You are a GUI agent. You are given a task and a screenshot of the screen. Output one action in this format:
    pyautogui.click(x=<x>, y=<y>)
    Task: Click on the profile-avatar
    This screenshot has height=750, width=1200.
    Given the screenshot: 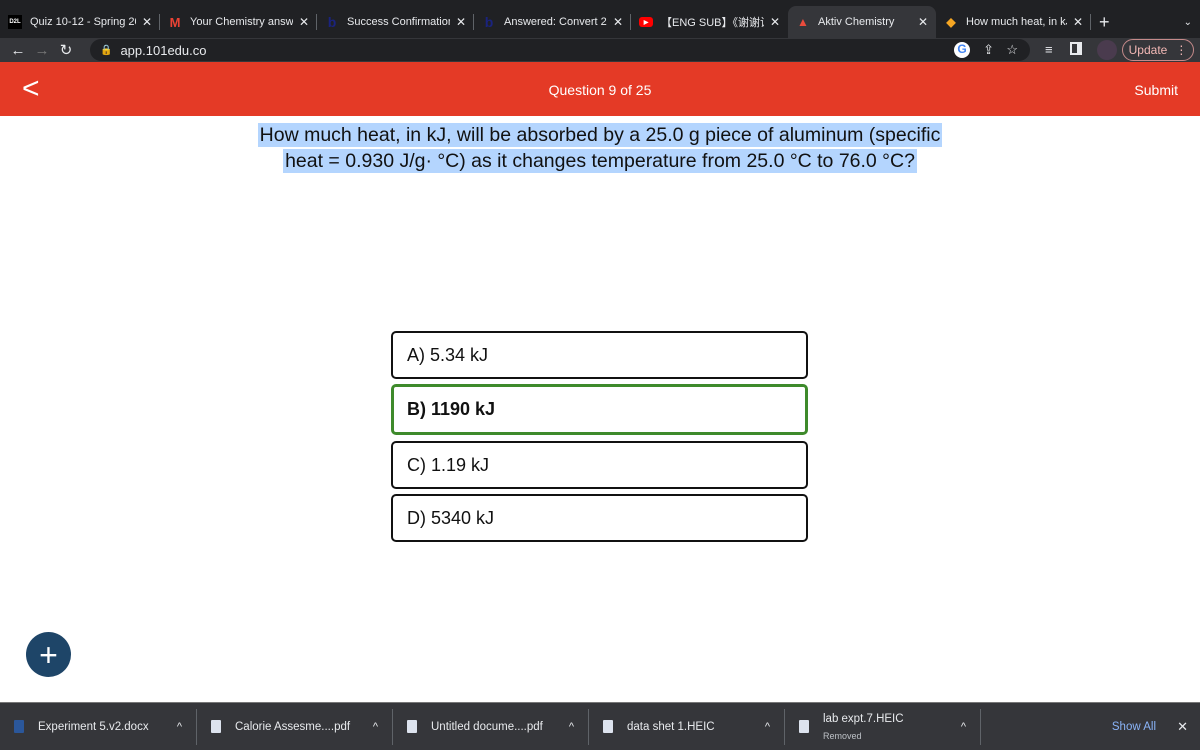 What is the action you would take?
    pyautogui.click(x=1107, y=50)
    